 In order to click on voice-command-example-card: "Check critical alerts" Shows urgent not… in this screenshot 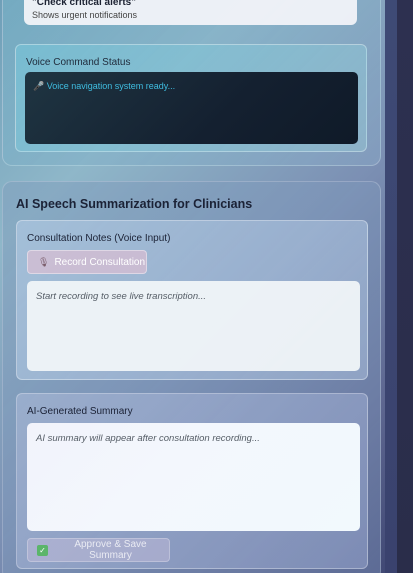, I will do `click(190, 12)`.